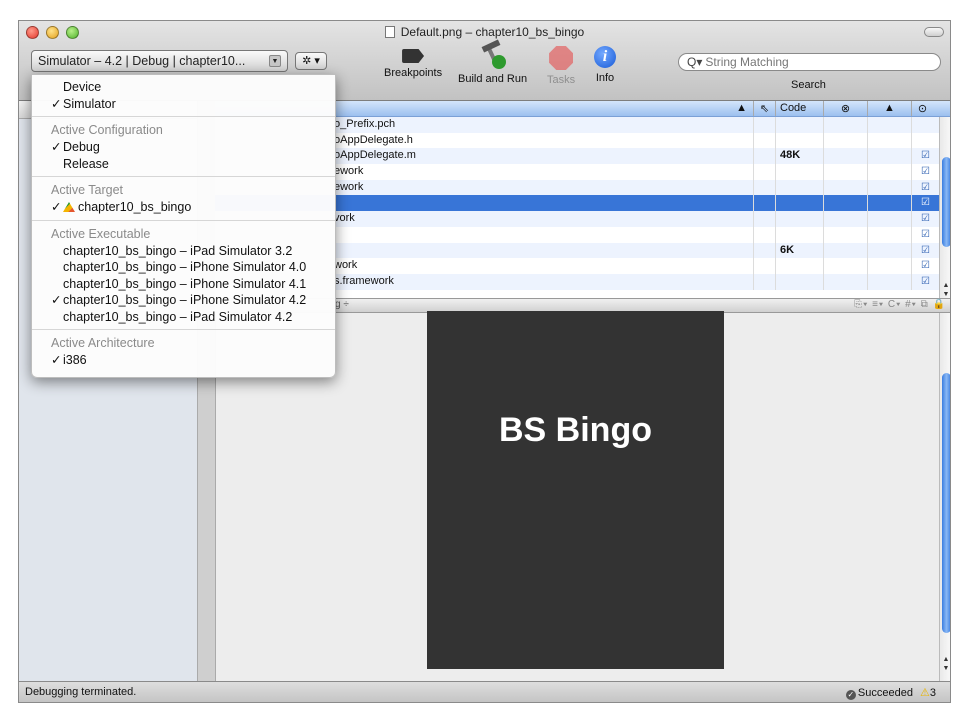 The width and height of the screenshot is (957, 721). I want to click on stop-icon, so click(561, 58).